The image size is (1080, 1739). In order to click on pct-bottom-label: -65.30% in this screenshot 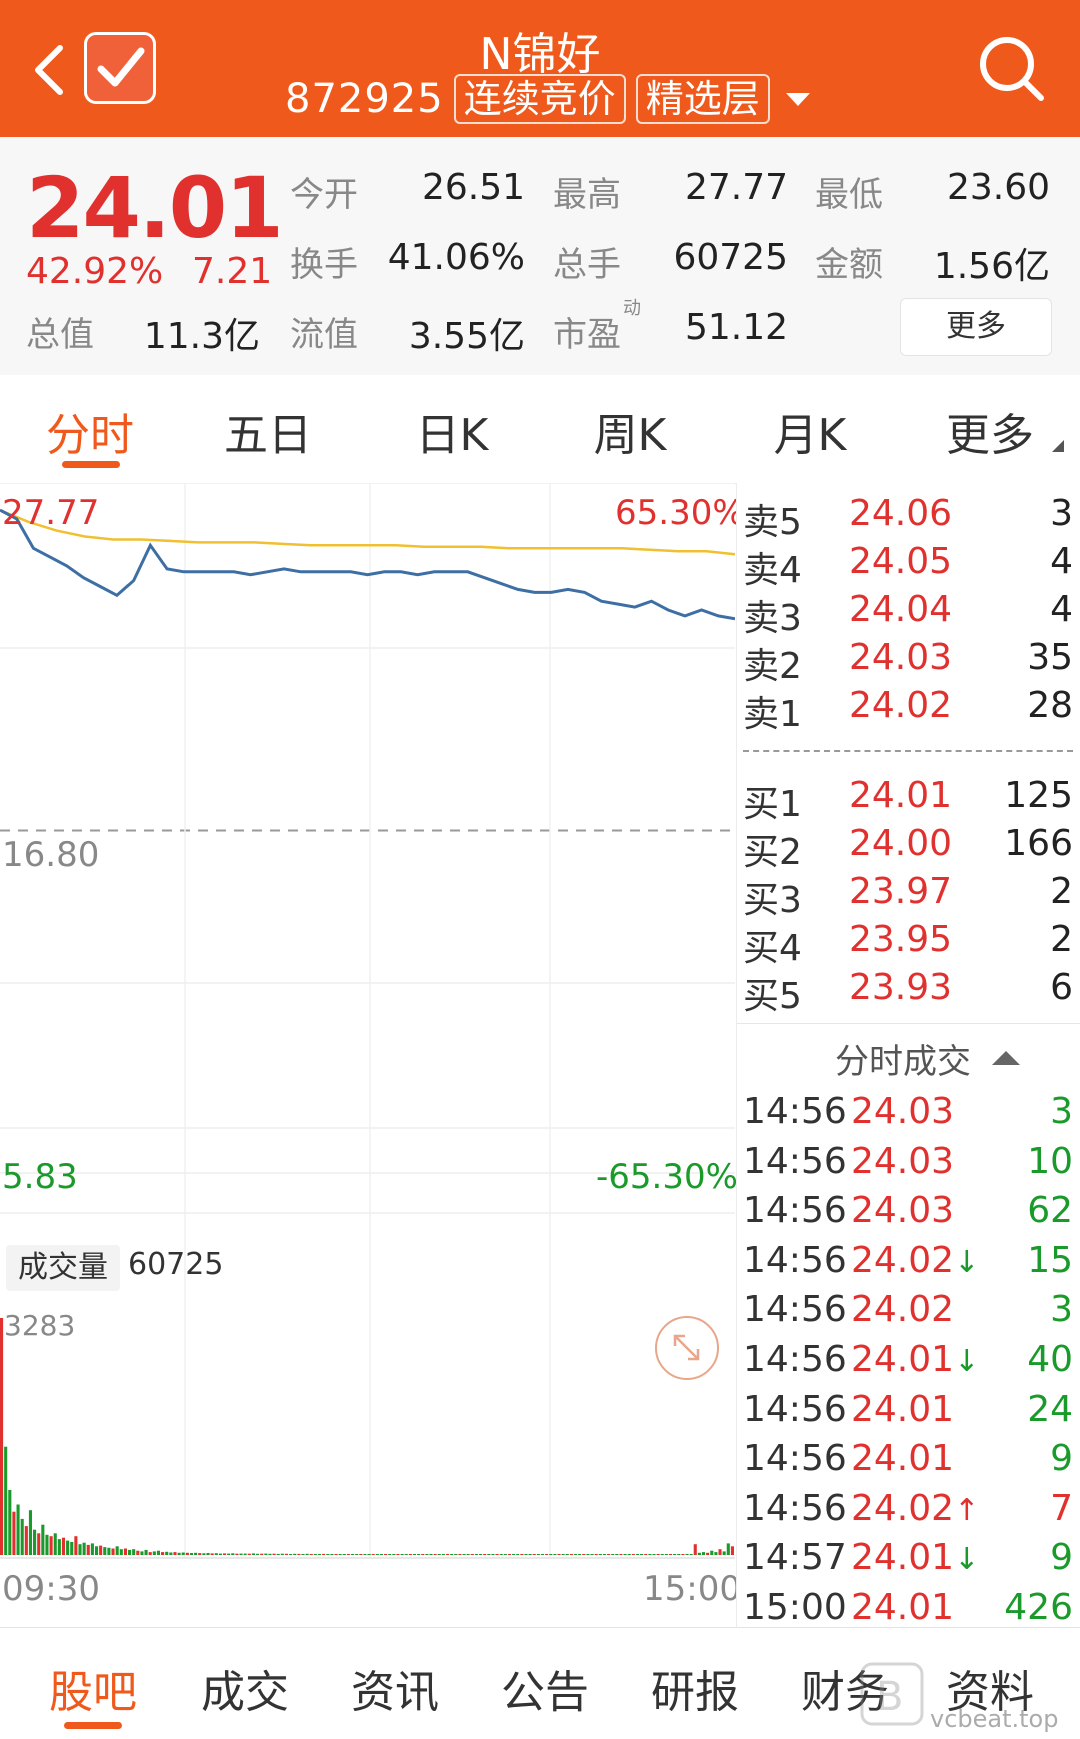, I will do `click(667, 1177)`.